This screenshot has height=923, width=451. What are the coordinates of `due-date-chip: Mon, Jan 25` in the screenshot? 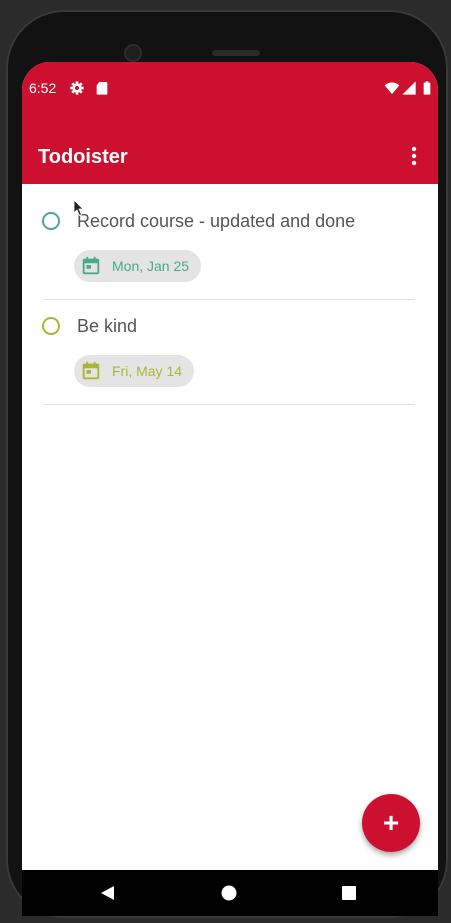 It's located at (138, 266).